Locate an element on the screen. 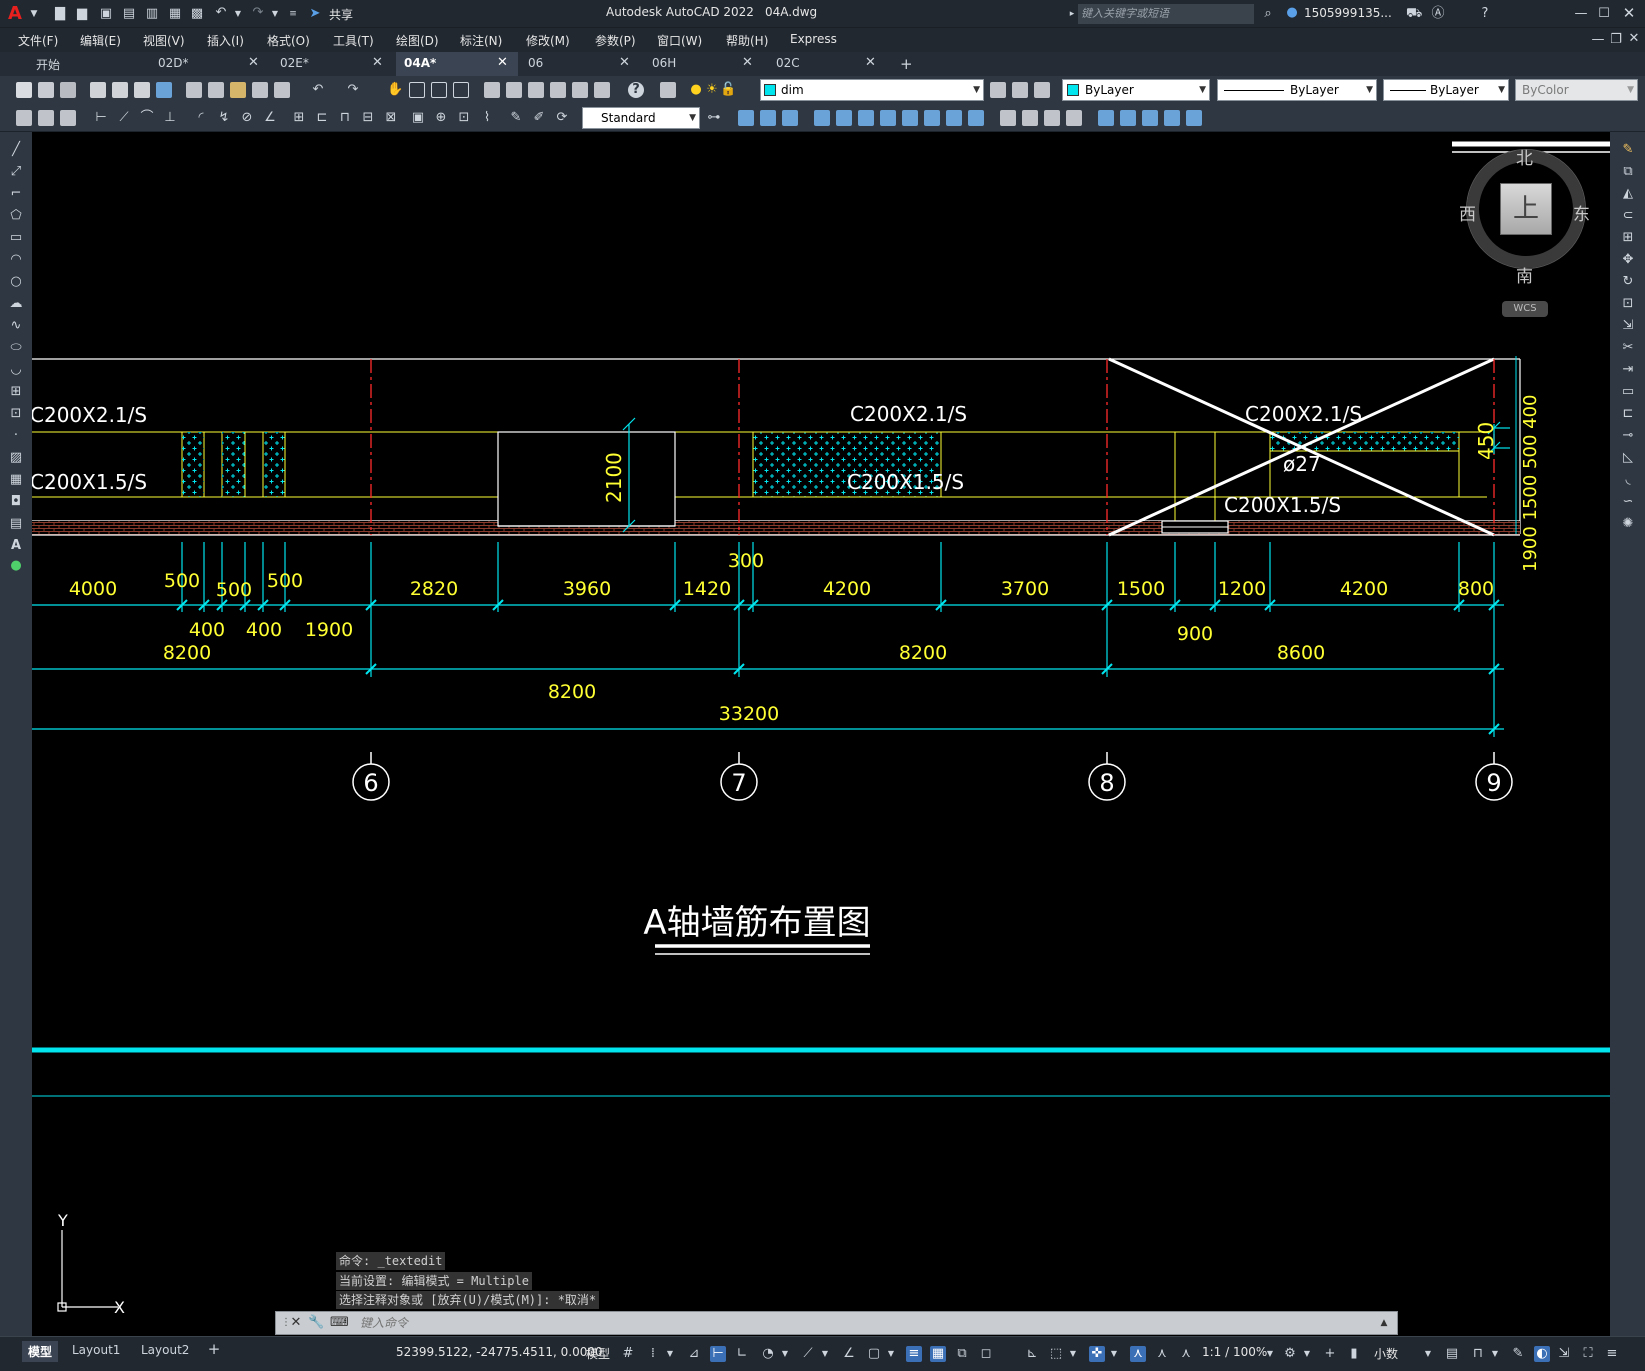 Image resolution: width=1645 pixels, height=1371 pixels. blend-curves-icon: ∽ is located at coordinates (1628, 502).